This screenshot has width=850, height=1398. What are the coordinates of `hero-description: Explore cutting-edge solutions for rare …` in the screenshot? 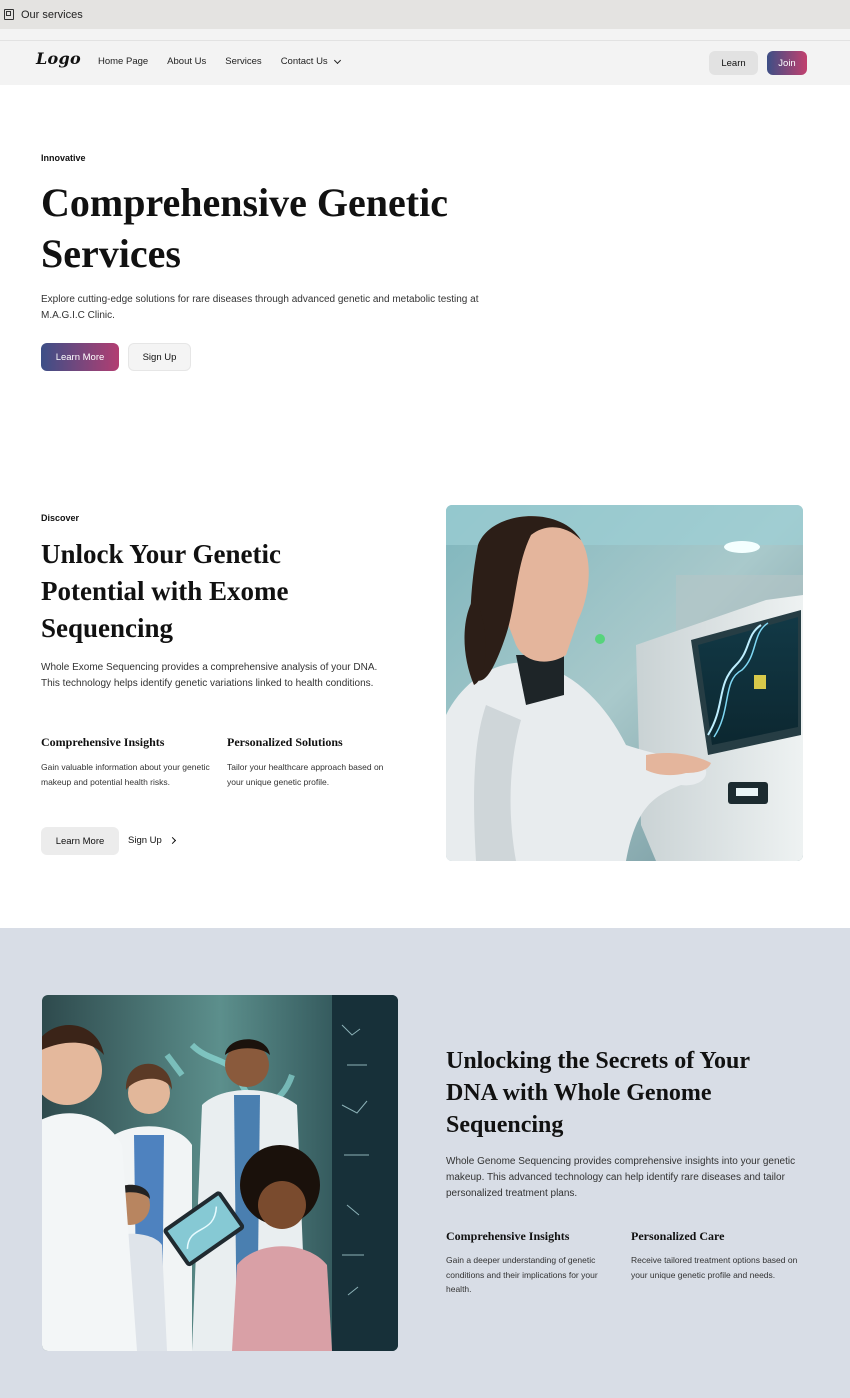 It's located at (260, 307).